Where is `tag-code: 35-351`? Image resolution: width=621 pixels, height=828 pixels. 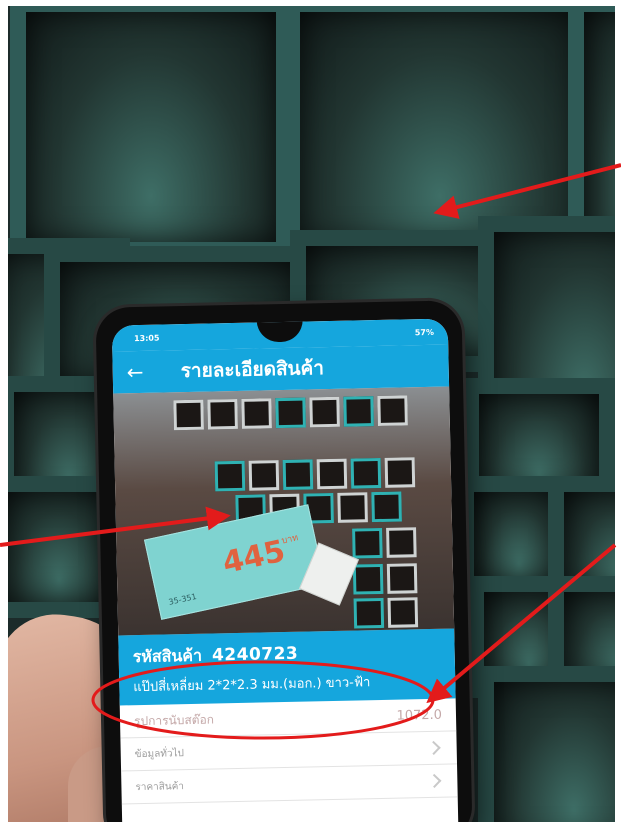
tag-code: 35-351 is located at coordinates (182, 599).